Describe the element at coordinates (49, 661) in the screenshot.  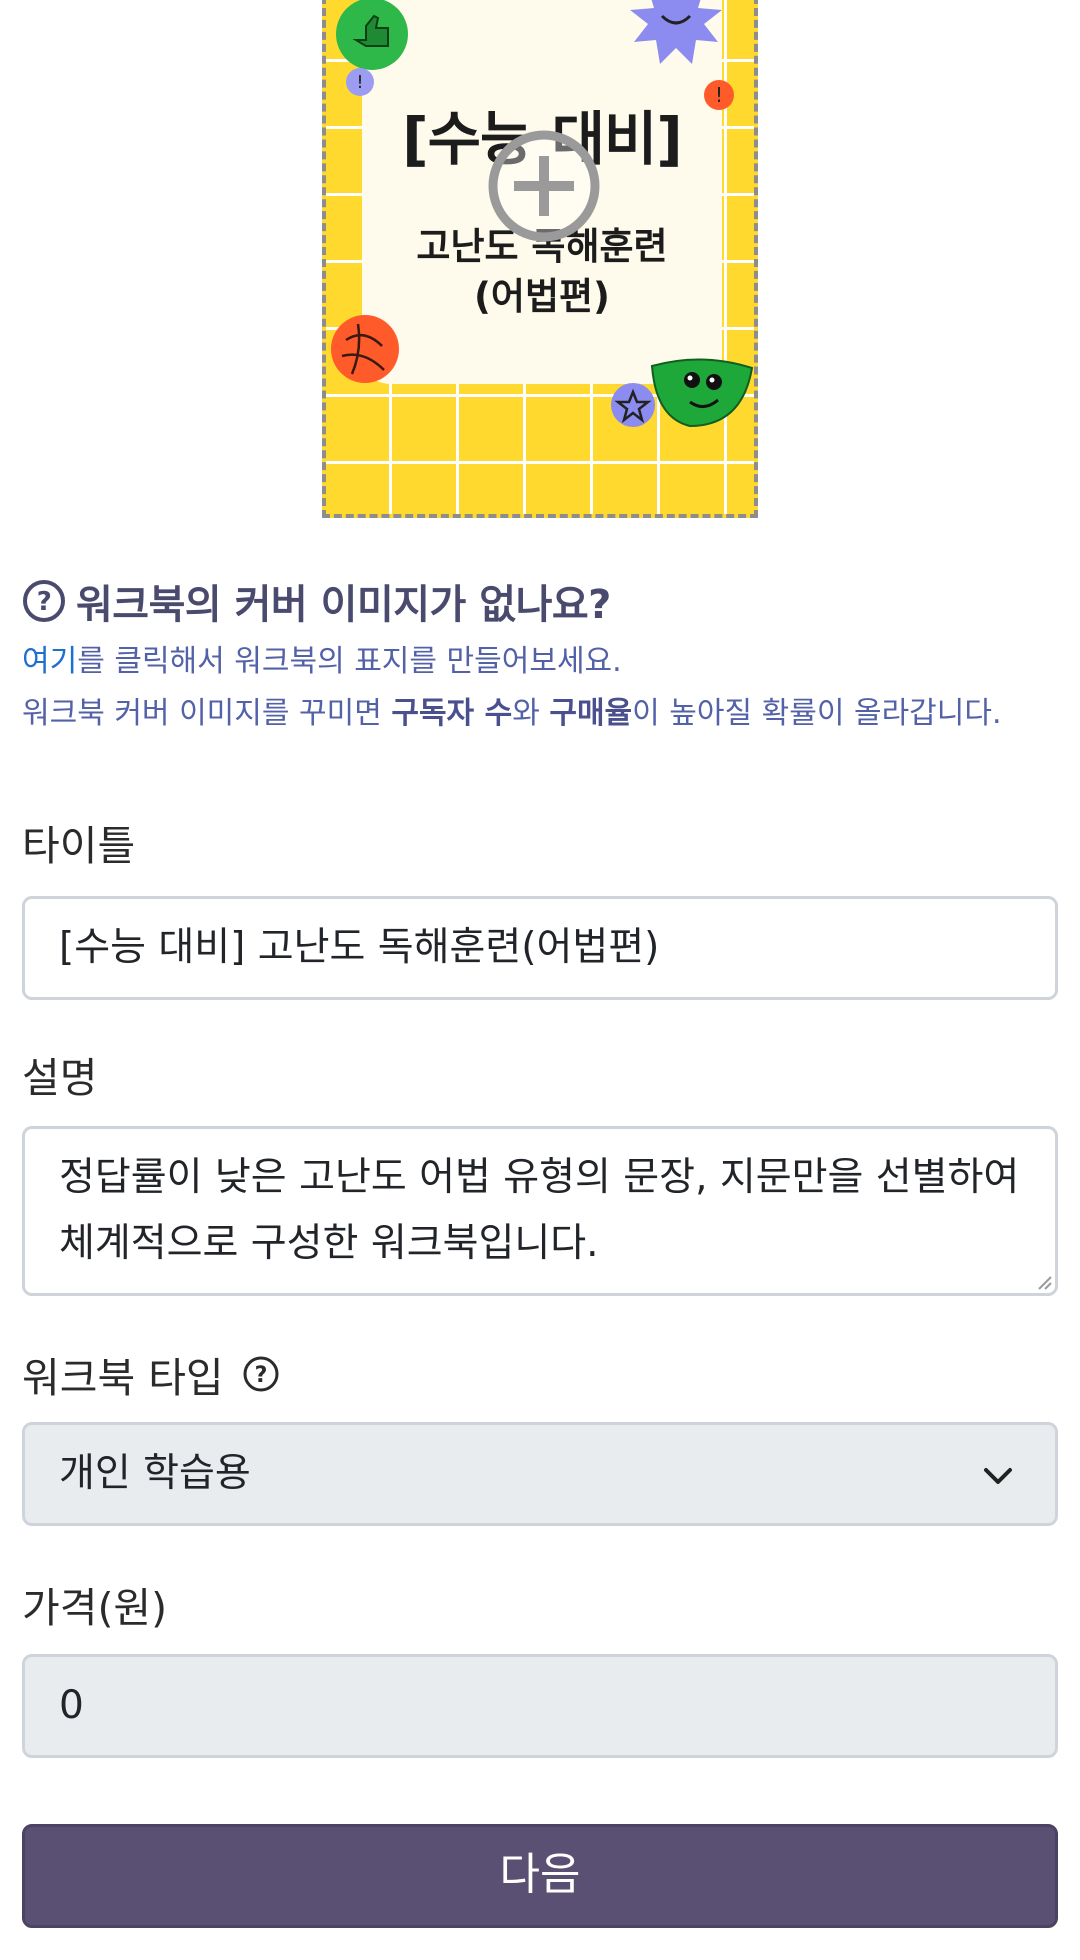
I see `make-cover-link: 여기` at that location.